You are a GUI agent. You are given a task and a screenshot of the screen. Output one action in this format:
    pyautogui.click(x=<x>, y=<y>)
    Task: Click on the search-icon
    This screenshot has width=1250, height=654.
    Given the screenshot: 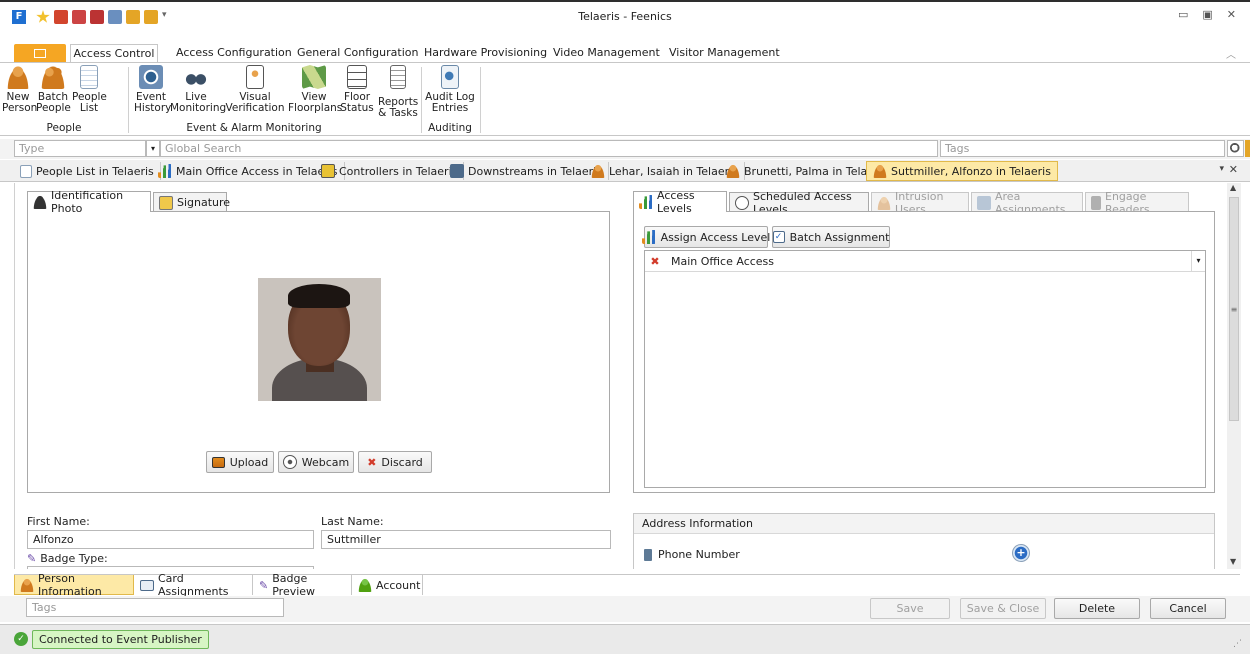 What is the action you would take?
    pyautogui.click(x=1235, y=148)
    